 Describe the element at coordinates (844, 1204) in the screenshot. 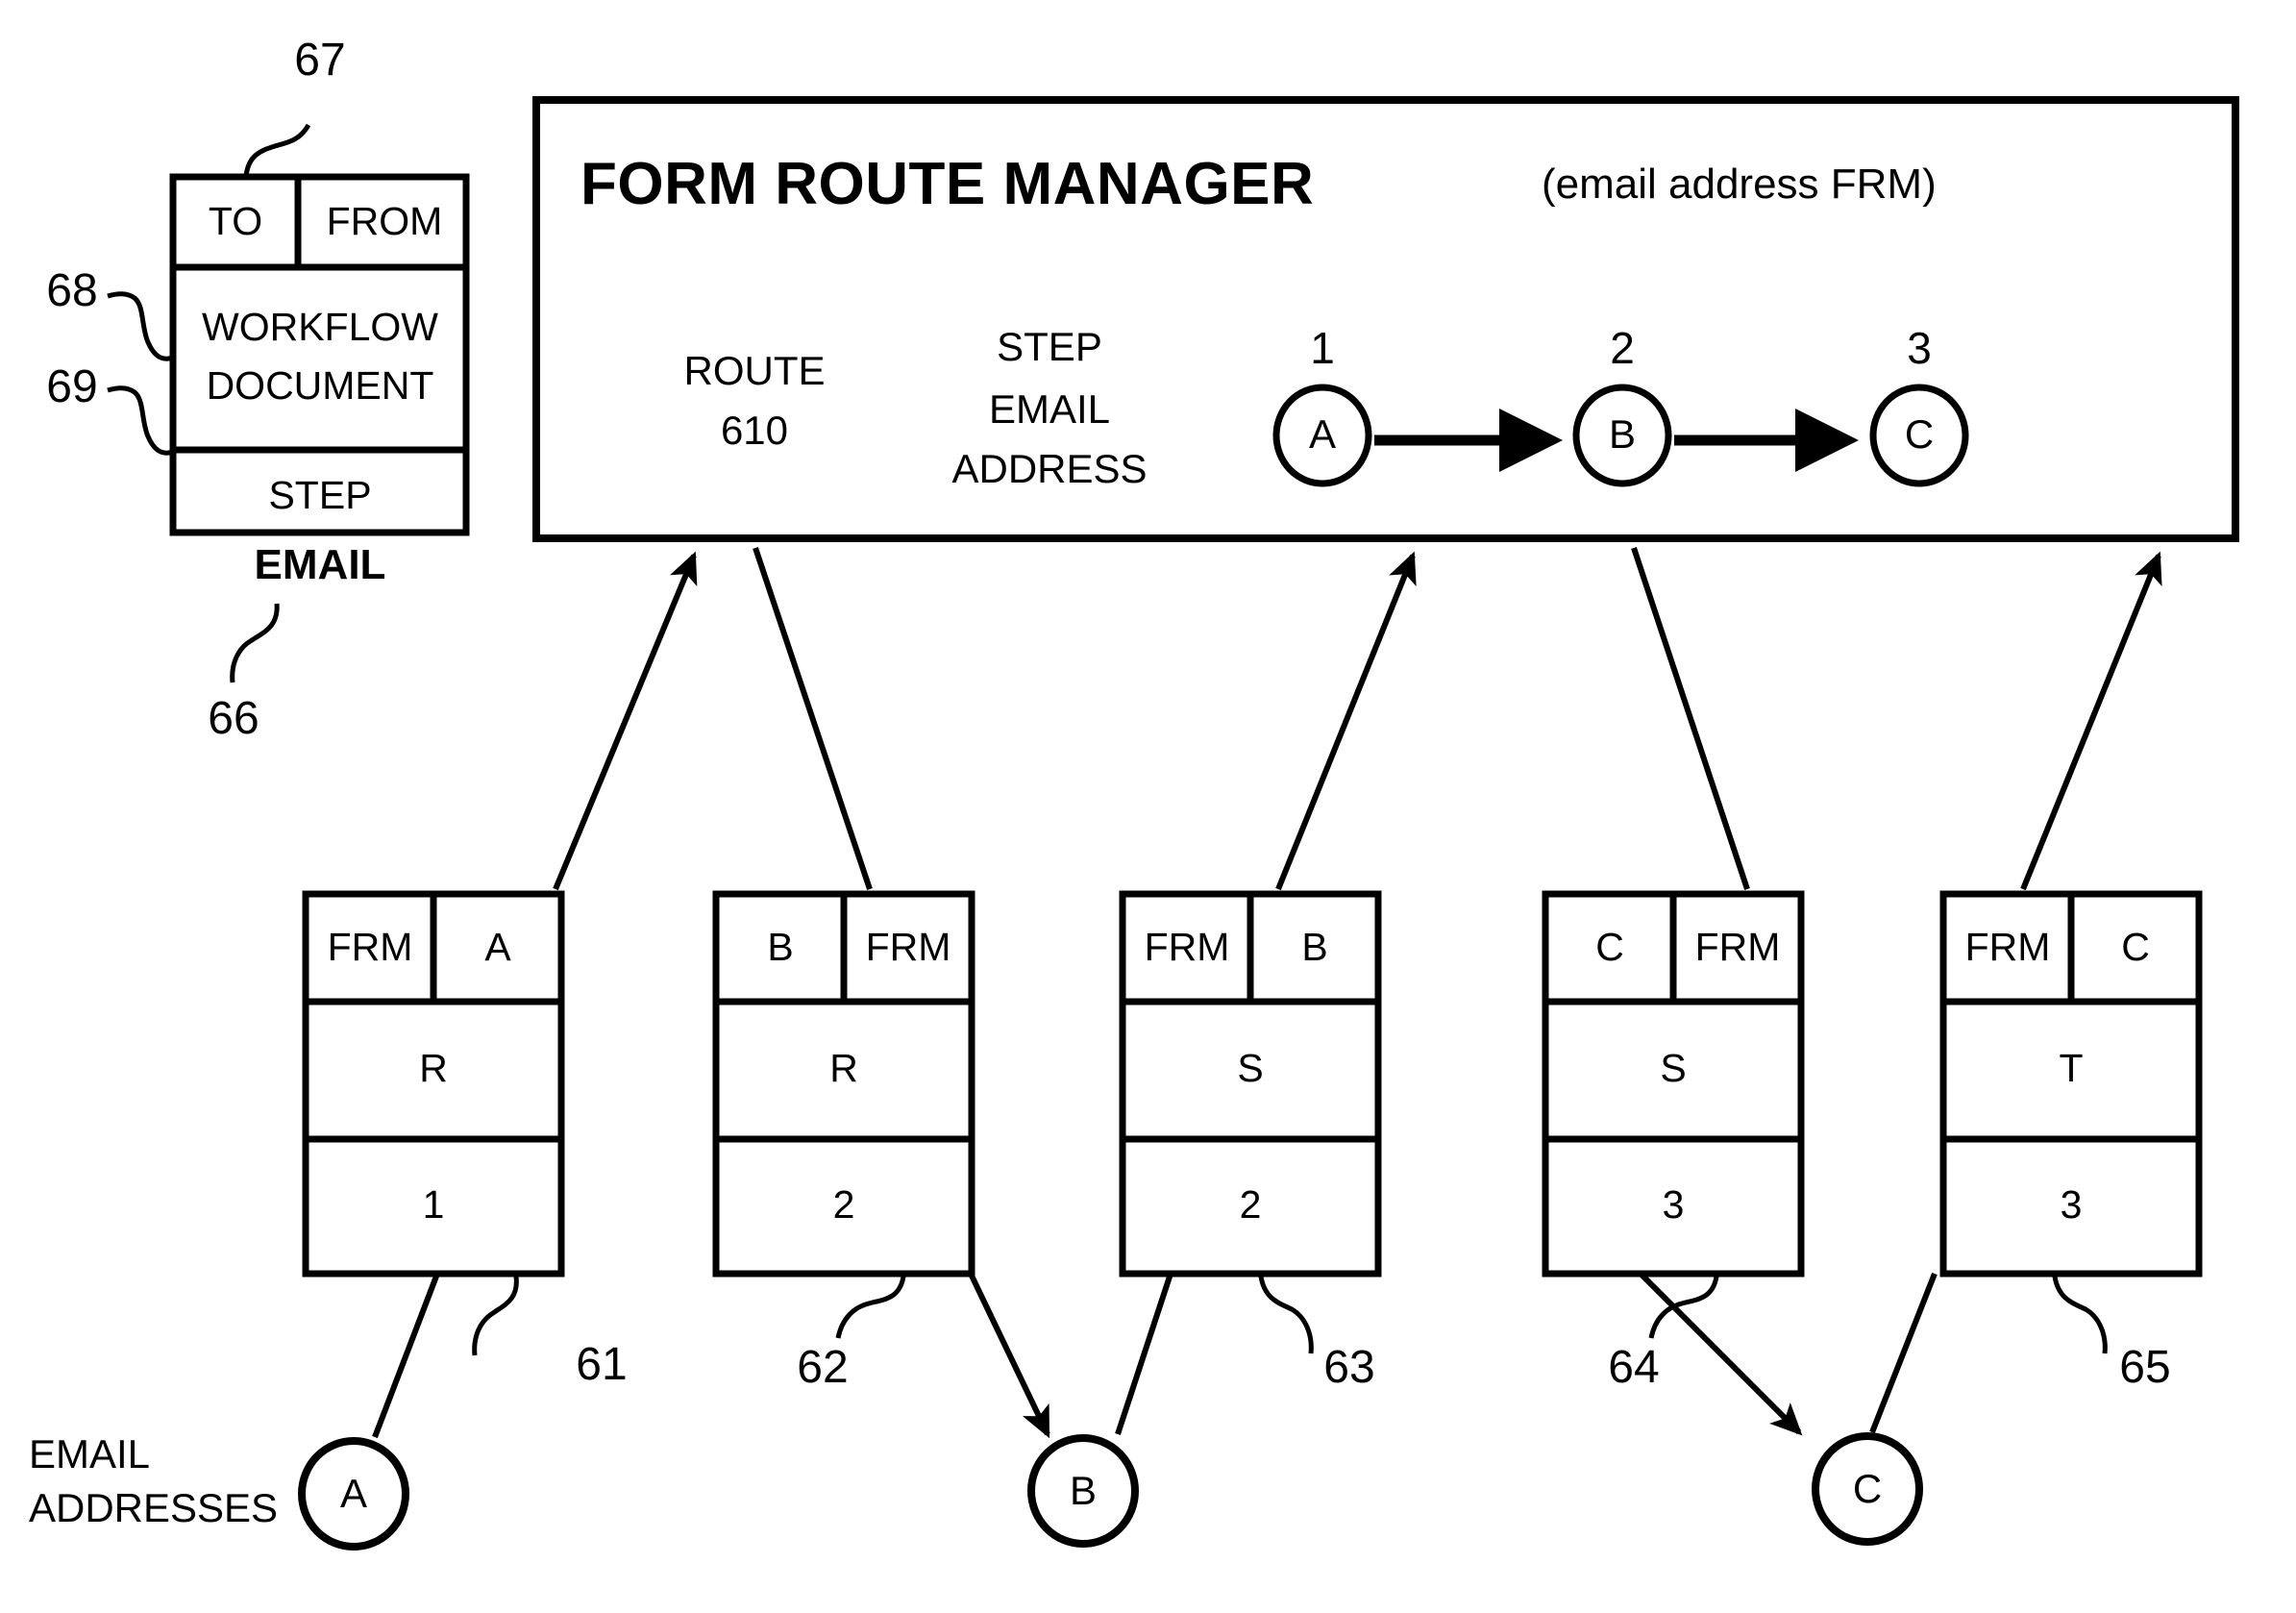

I see `msg62-step: 2` at that location.